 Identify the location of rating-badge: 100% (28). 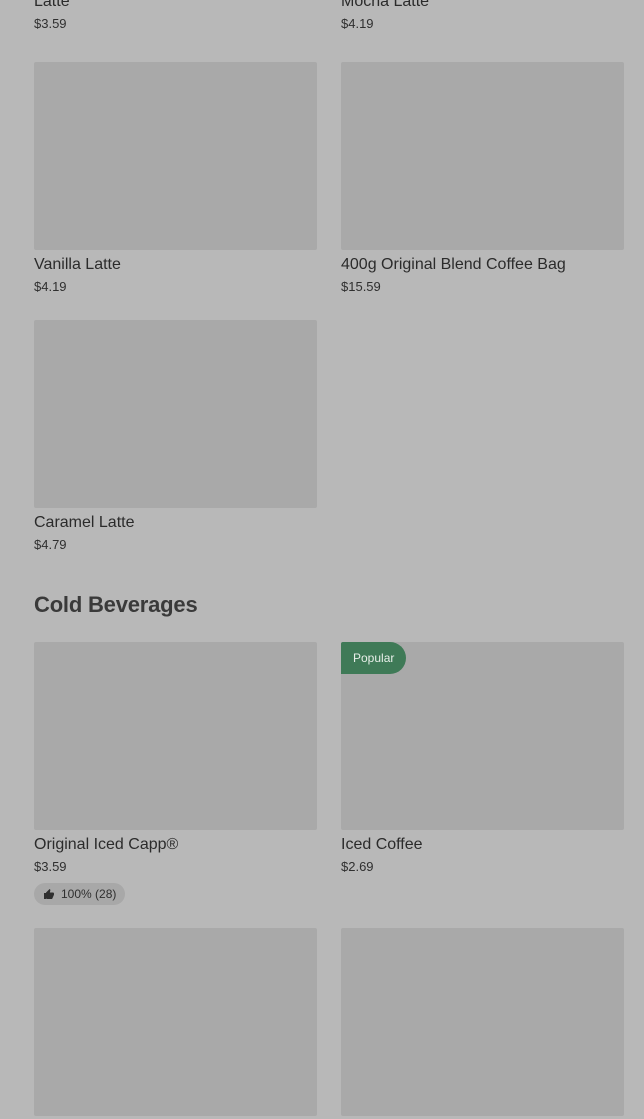
(80, 894).